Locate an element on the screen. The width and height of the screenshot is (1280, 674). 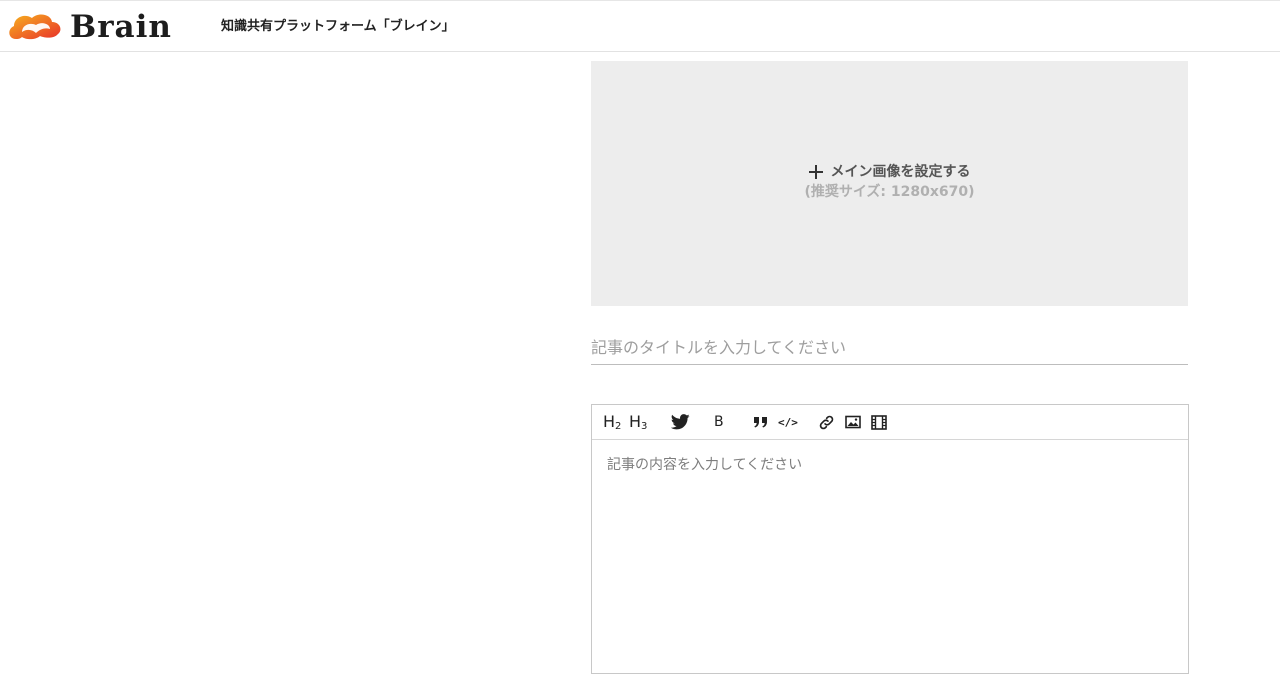
h2-icon: H2 is located at coordinates (612, 422).